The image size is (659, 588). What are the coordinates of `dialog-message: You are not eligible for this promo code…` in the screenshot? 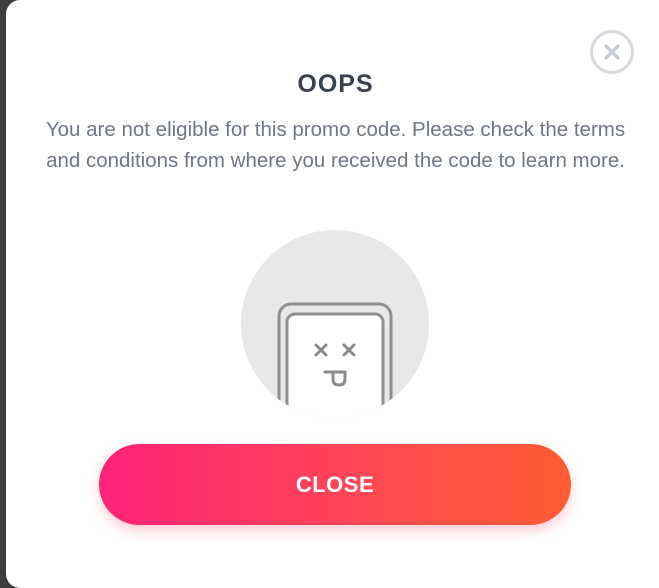 It's located at (335, 145).